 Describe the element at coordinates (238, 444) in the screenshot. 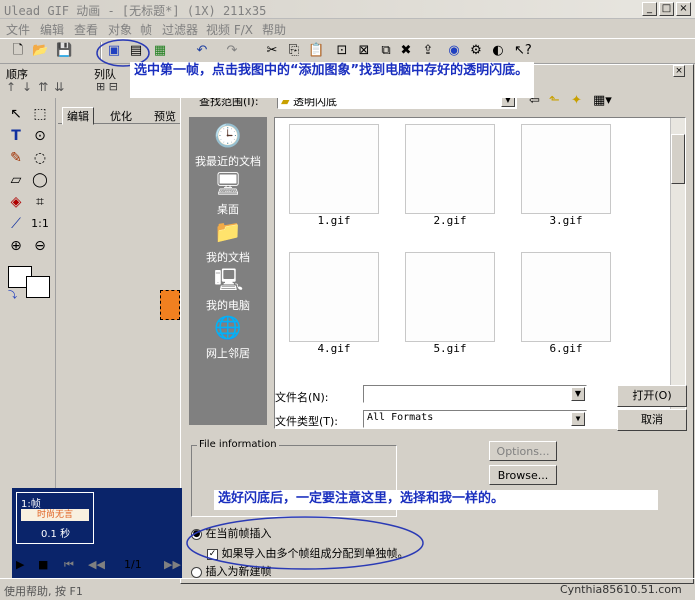

I see `file-info-label: File information` at that location.